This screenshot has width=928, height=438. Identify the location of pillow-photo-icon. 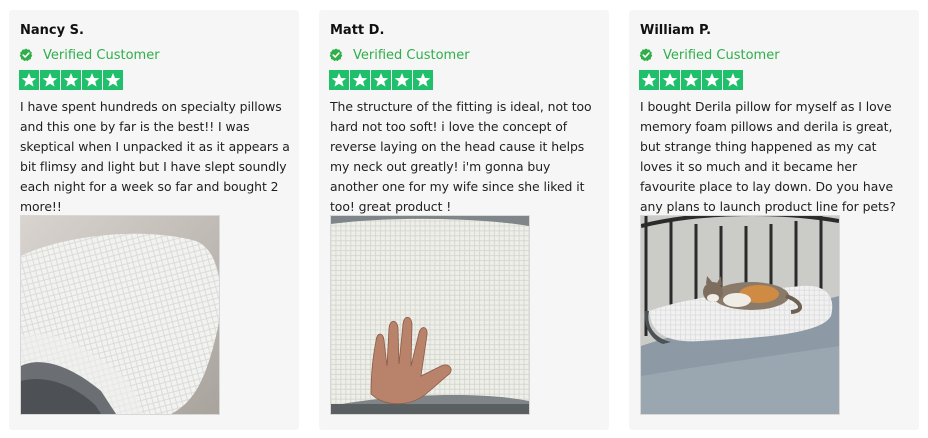
(120, 315).